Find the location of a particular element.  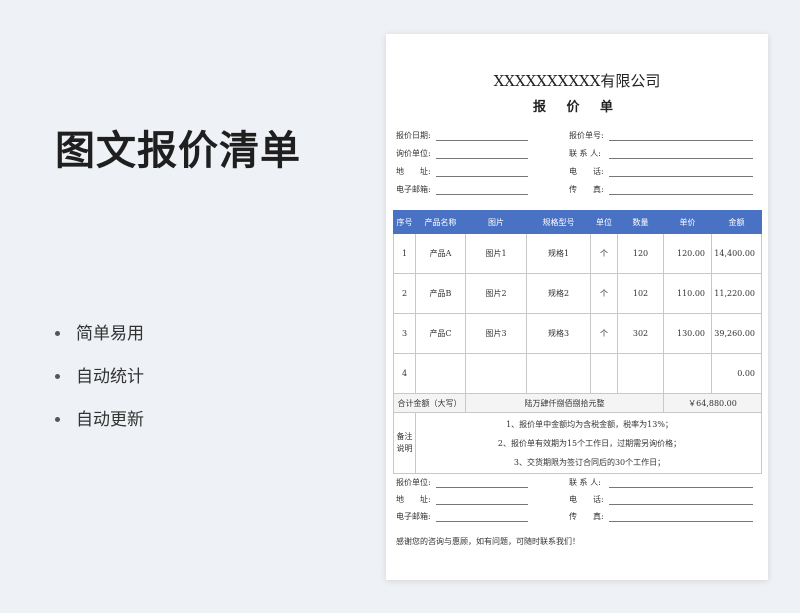

quote-number-field: 报价单号: is located at coordinates (661, 135).